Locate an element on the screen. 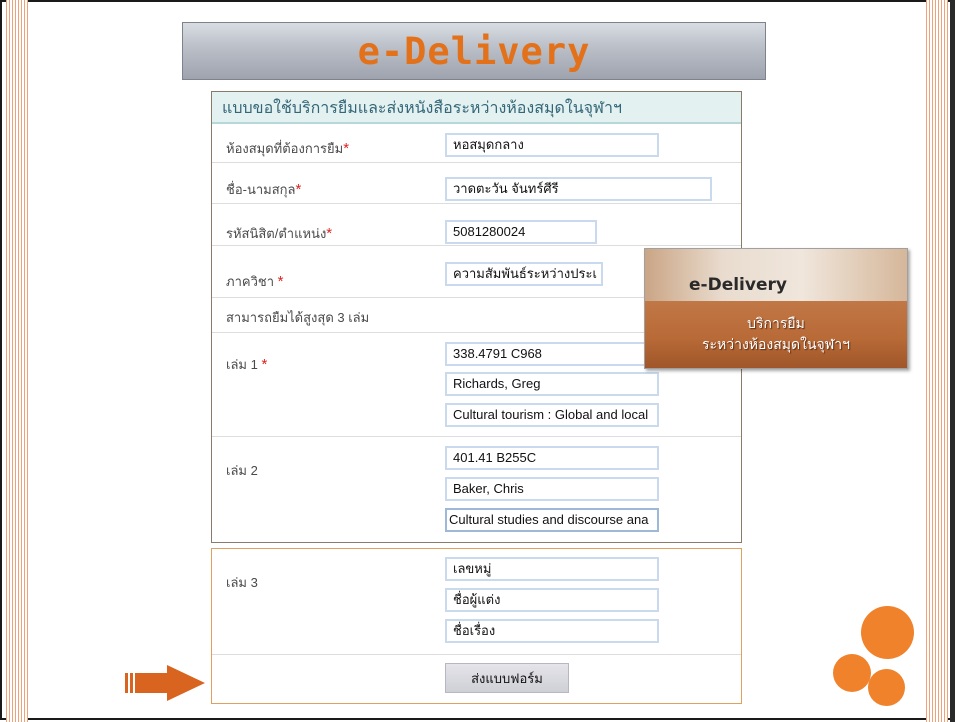 The height and width of the screenshot is (722, 955). library-label: ห้องสมุดที่ต้องการยืม* is located at coordinates (288, 148).